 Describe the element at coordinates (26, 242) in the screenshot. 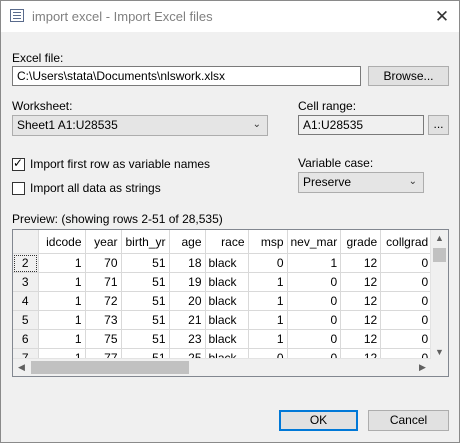

I see `corner-cell` at that location.